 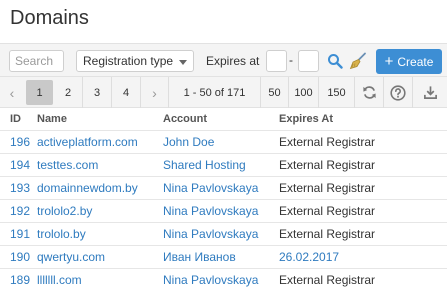 I want to click on search-button, so click(x=335, y=61).